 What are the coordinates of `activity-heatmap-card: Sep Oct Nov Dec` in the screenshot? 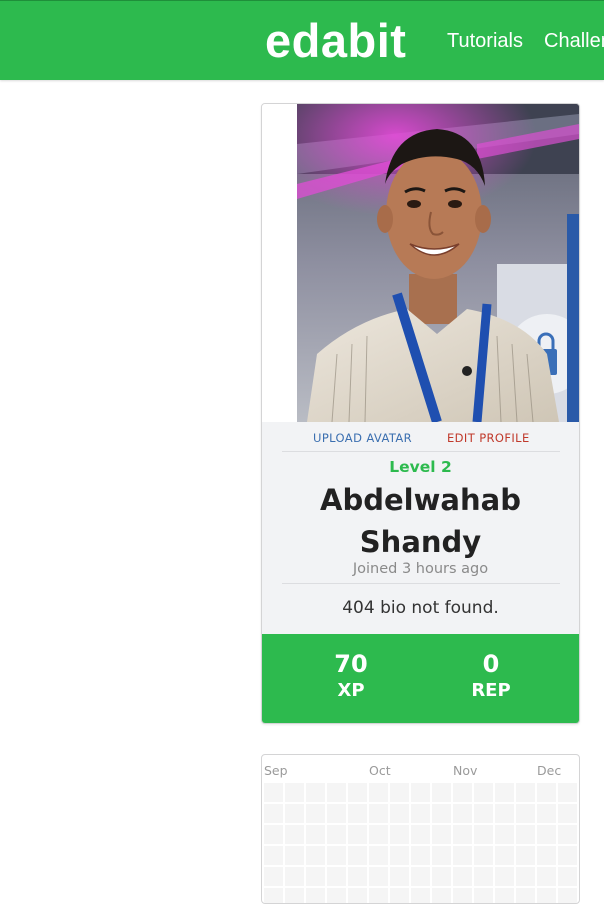 It's located at (420, 829).